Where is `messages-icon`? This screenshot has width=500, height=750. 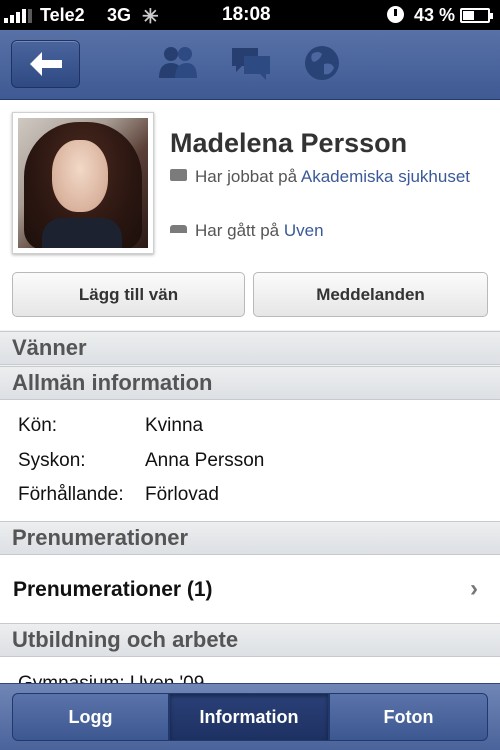 messages-icon is located at coordinates (251, 63).